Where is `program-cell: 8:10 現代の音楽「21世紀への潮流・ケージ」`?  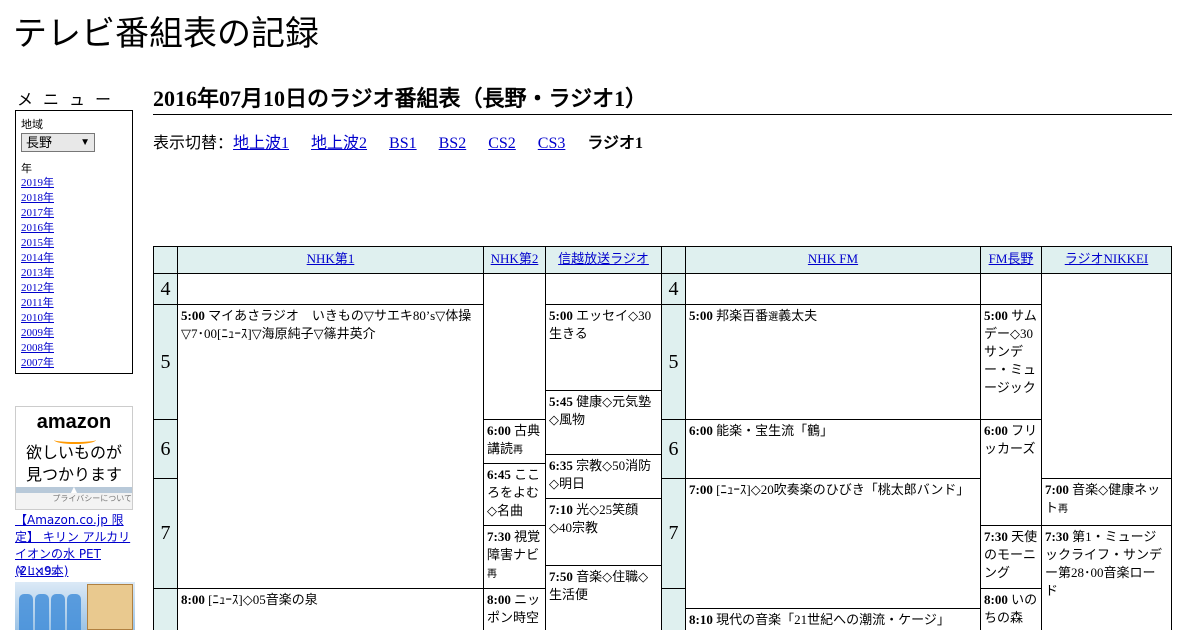
program-cell: 8:10 現代の音楽「21世紀への潮流・ケージ」 is located at coordinates (833, 619).